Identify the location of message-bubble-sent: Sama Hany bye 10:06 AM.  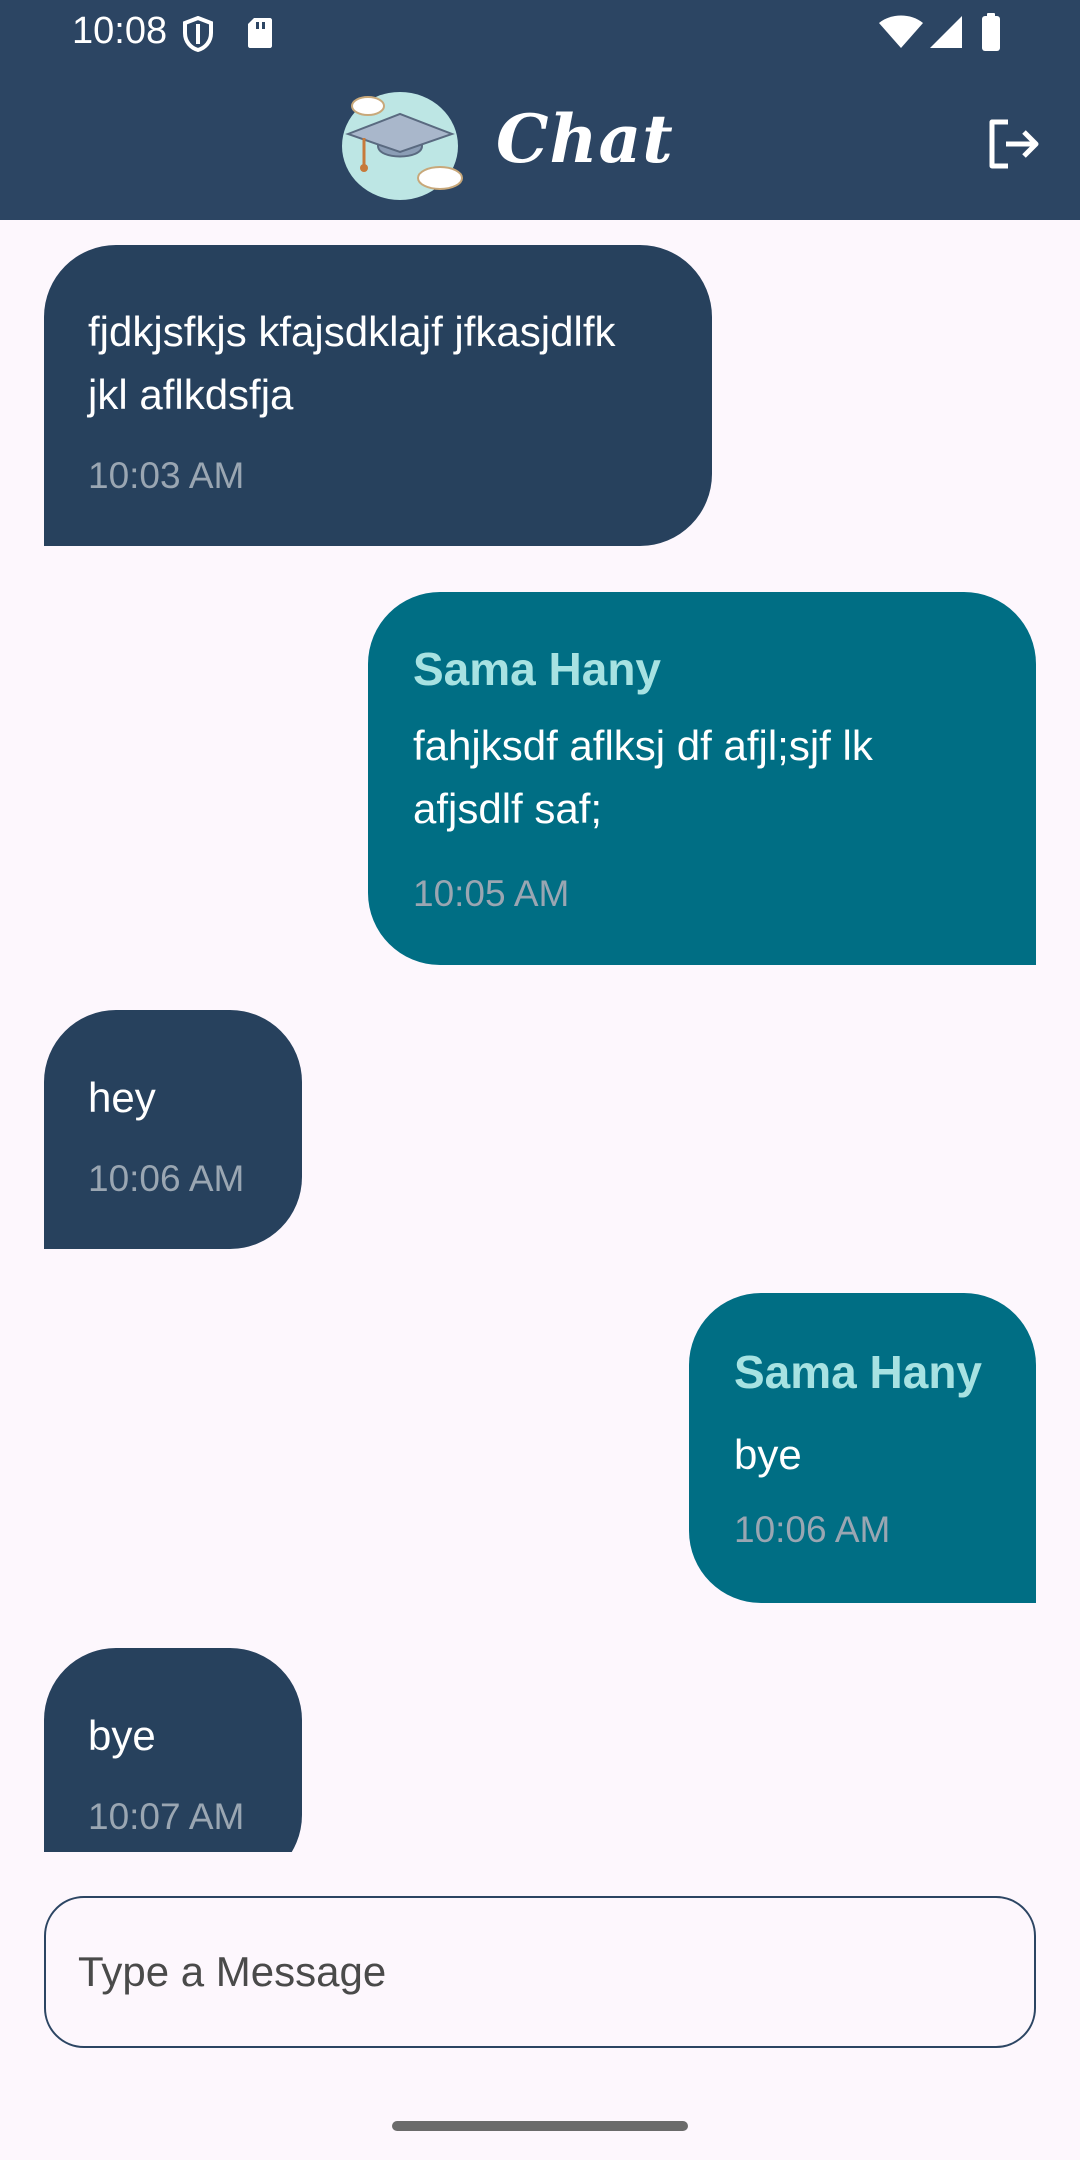
(862, 1448).